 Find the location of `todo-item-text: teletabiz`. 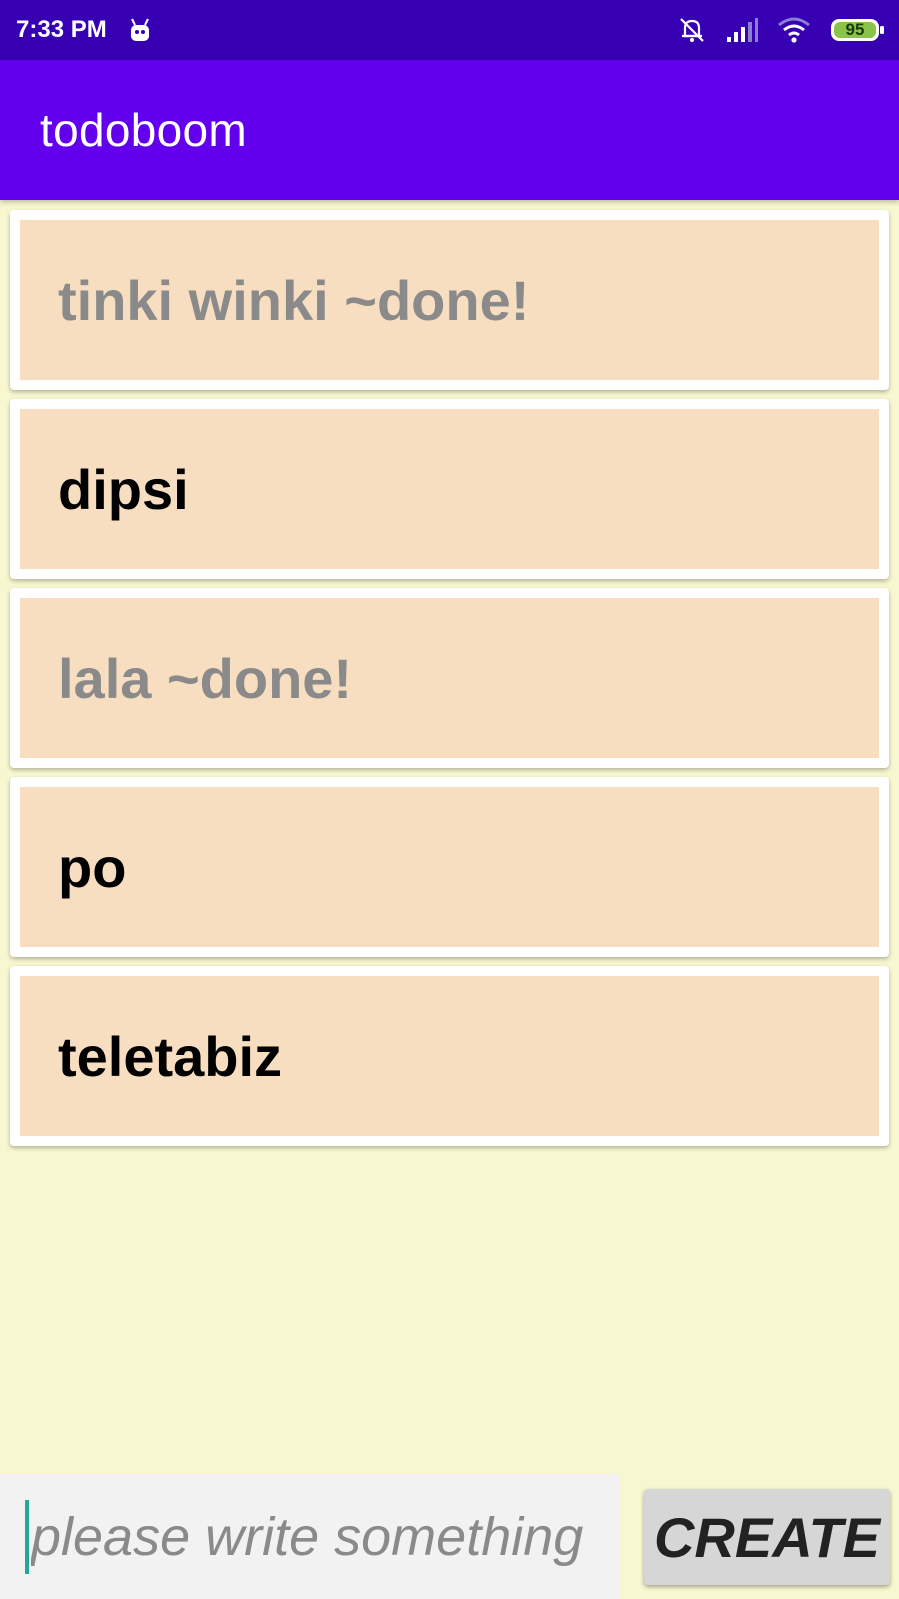

todo-item-text: teletabiz is located at coordinates (170, 1056).